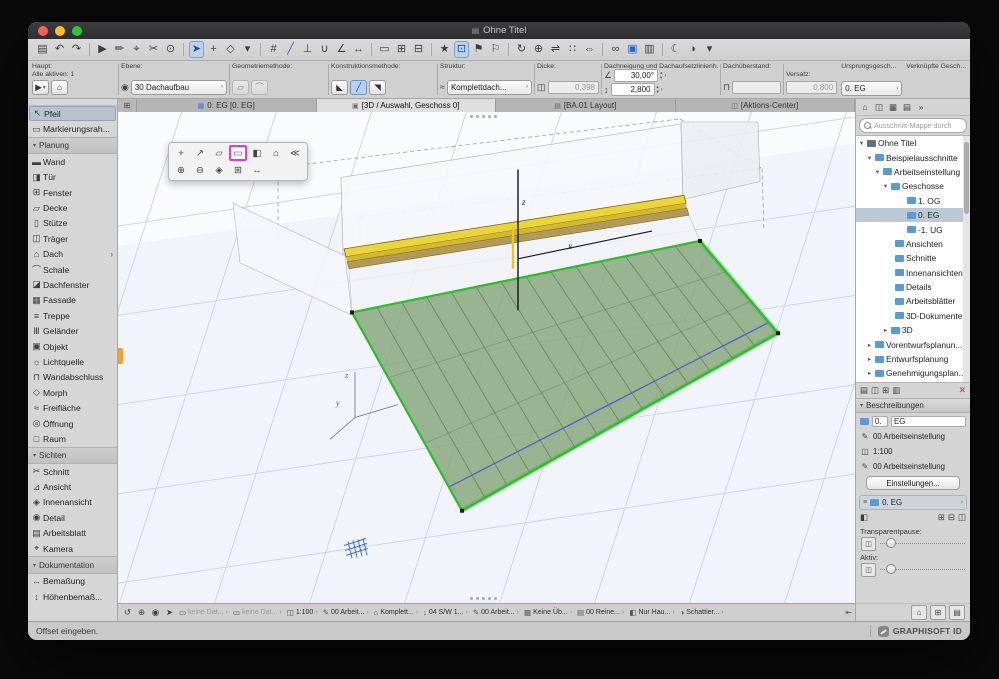 This screenshot has width=999, height=679. Describe the element at coordinates (586, 105) in the screenshot. I see `view-tab: ▤ [BA.01 Layout]` at that location.